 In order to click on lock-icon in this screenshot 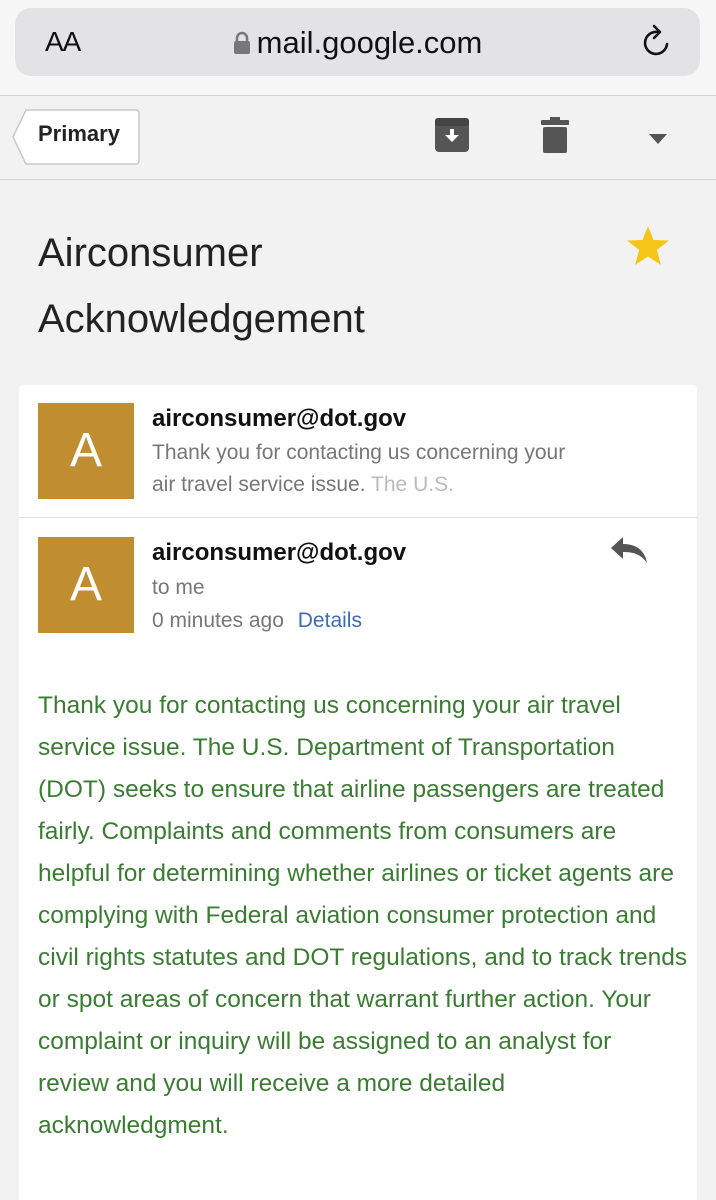, I will do `click(242, 45)`.